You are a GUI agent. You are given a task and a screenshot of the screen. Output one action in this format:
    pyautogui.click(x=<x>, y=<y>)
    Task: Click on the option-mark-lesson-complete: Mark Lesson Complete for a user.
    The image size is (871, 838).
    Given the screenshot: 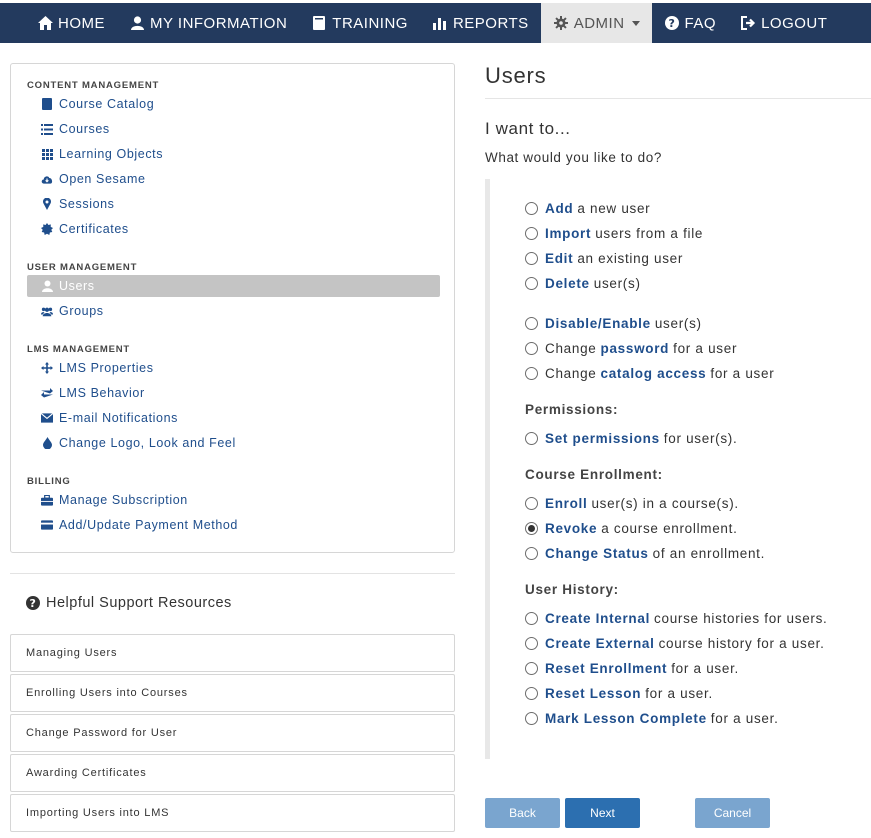 What is the action you would take?
    pyautogui.click(x=652, y=718)
    